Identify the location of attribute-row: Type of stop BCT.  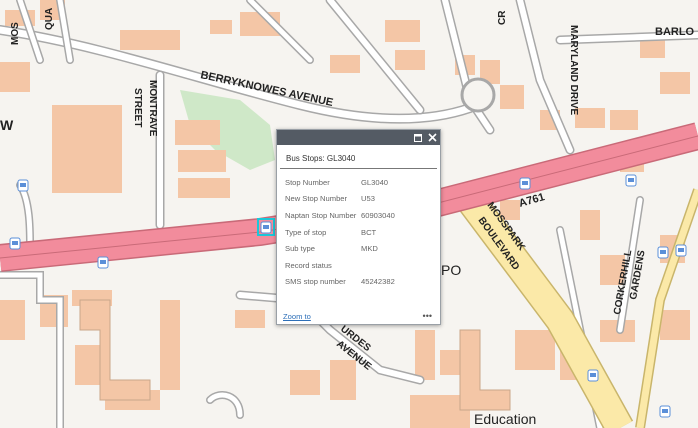
(340, 232).